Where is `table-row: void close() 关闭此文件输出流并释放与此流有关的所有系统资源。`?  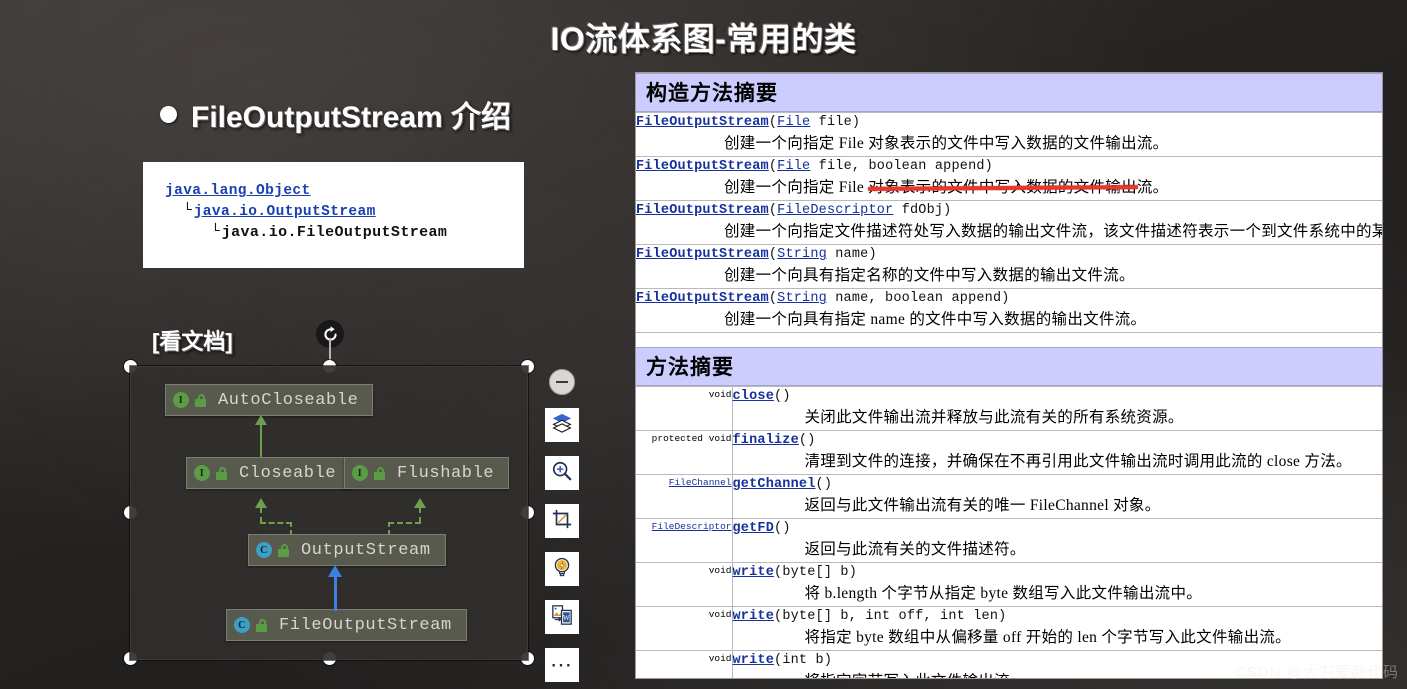 table-row: void close() 关闭此文件输出流并释放与此流有关的所有系统资源。 is located at coordinates (1009, 408).